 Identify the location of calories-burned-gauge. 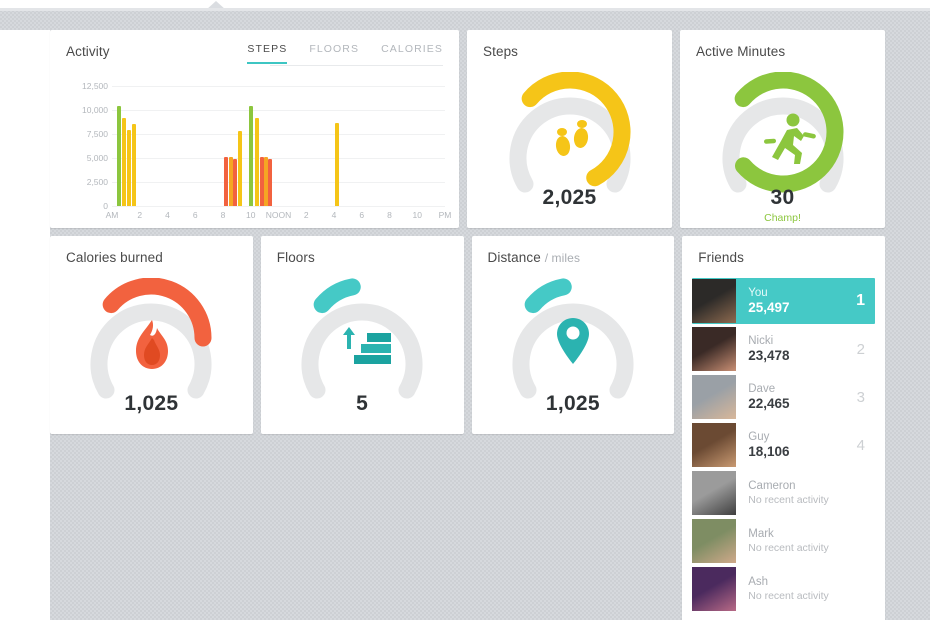
(151, 343).